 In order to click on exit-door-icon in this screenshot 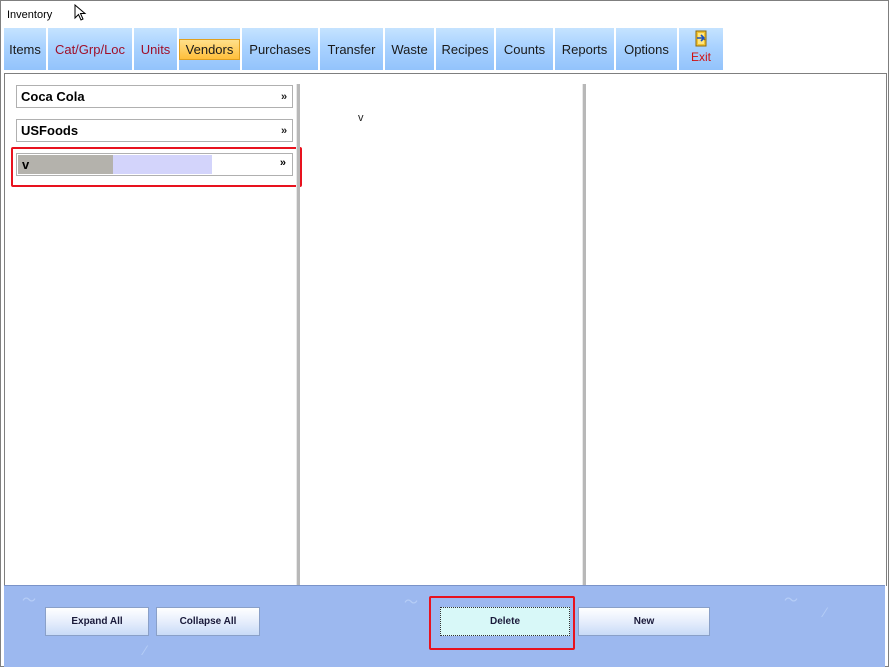, I will do `click(701, 38)`.